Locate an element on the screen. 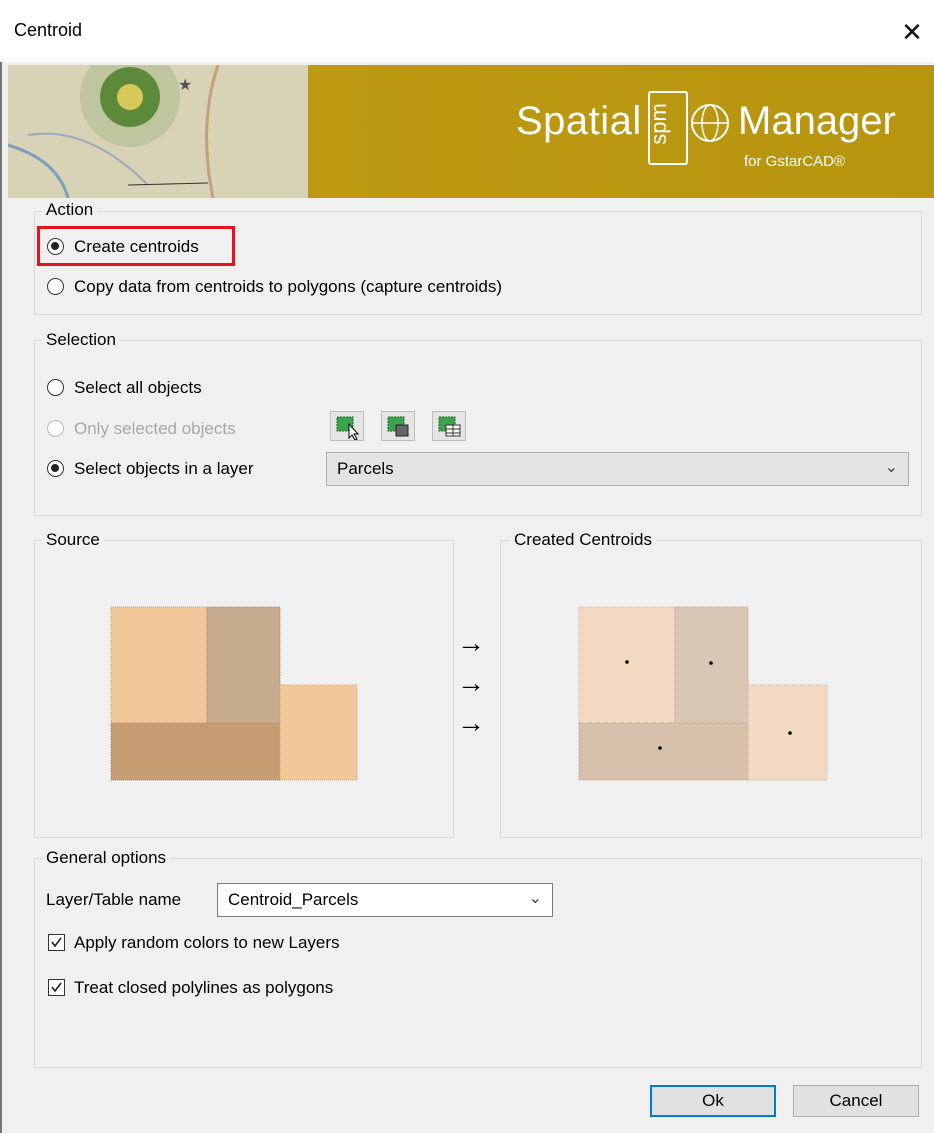 Image resolution: width=934 pixels, height=1133 pixels. selection-add-icon is located at coordinates (398, 426).